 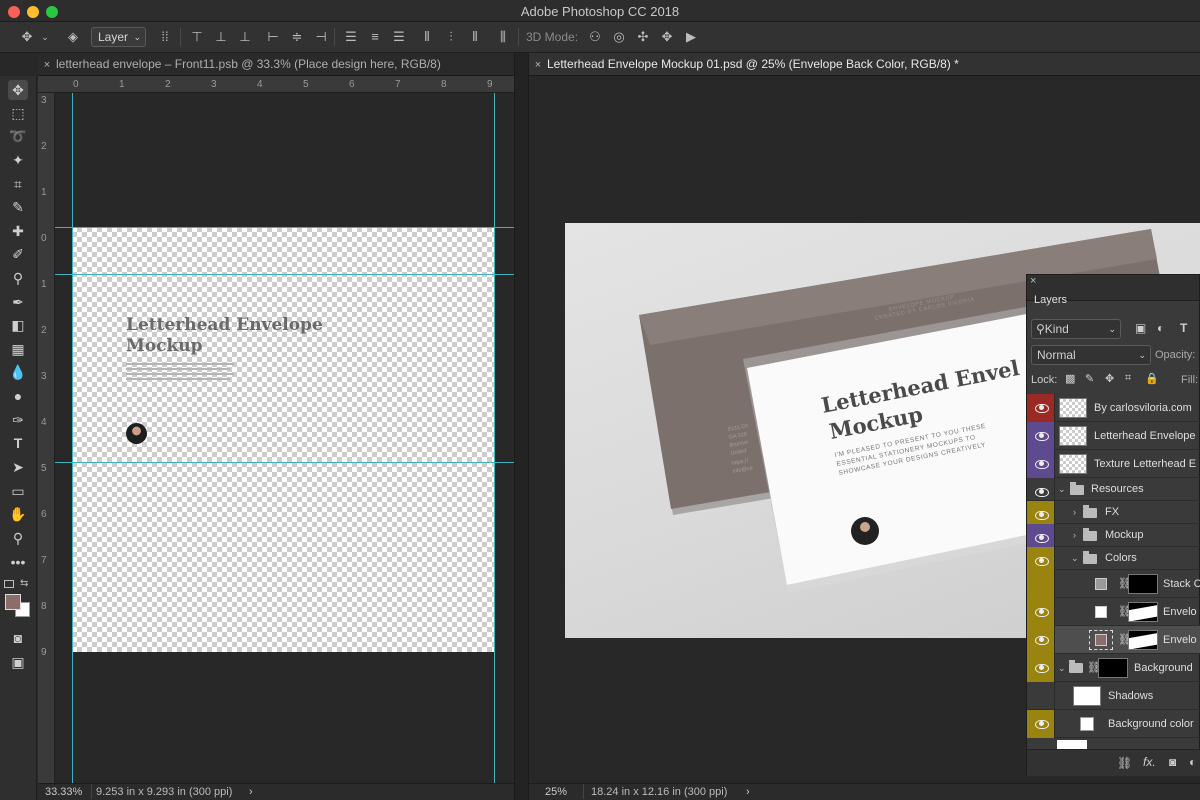 I want to click on guide-vertical-left, so click(x=72, y=438).